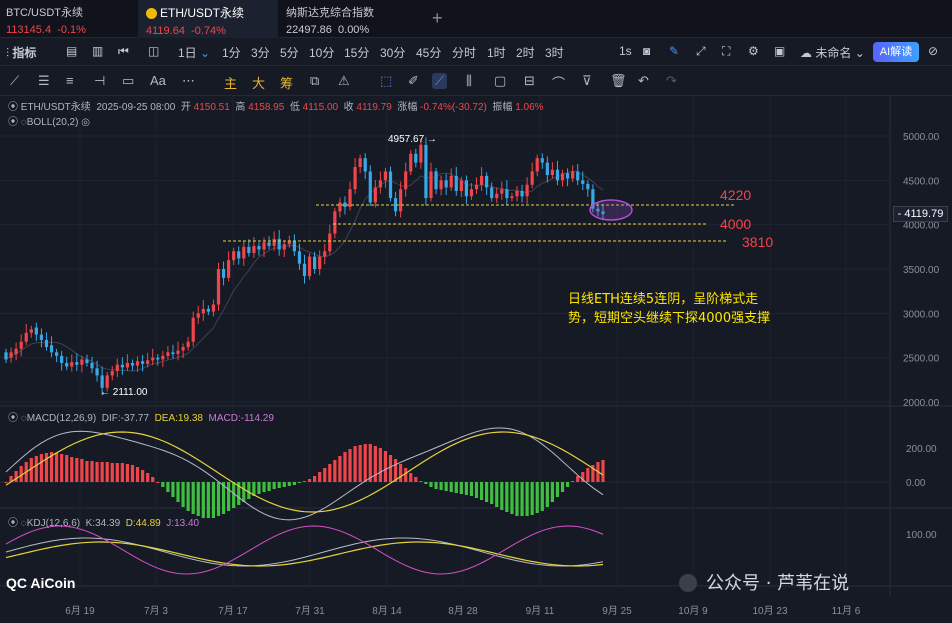 The width and height of the screenshot is (952, 623). What do you see at coordinates (674, 51) in the screenshot?
I see `edit-icon: ✎` at bounding box center [674, 51].